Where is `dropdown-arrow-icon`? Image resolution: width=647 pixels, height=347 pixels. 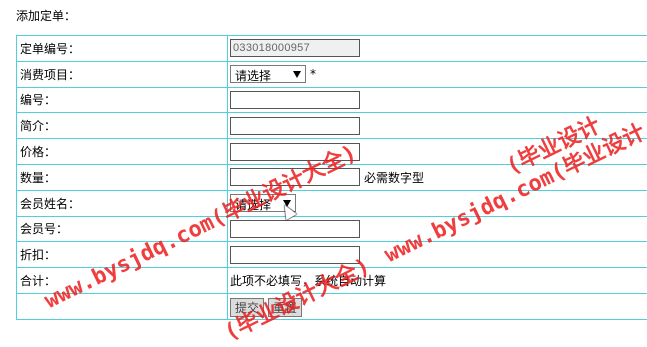 dropdown-arrow-icon is located at coordinates (297, 74).